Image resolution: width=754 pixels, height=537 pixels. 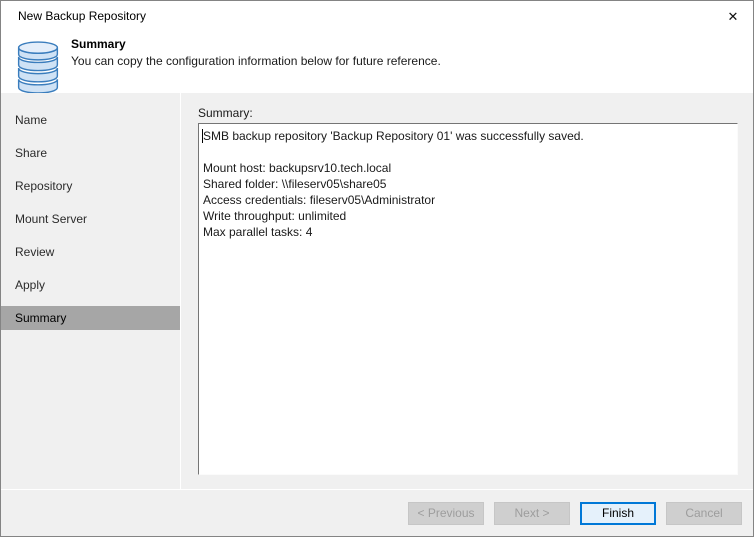 What do you see at coordinates (297, 168) in the screenshot?
I see `summary-line: Mount host: backupsrv10.tech.local` at bounding box center [297, 168].